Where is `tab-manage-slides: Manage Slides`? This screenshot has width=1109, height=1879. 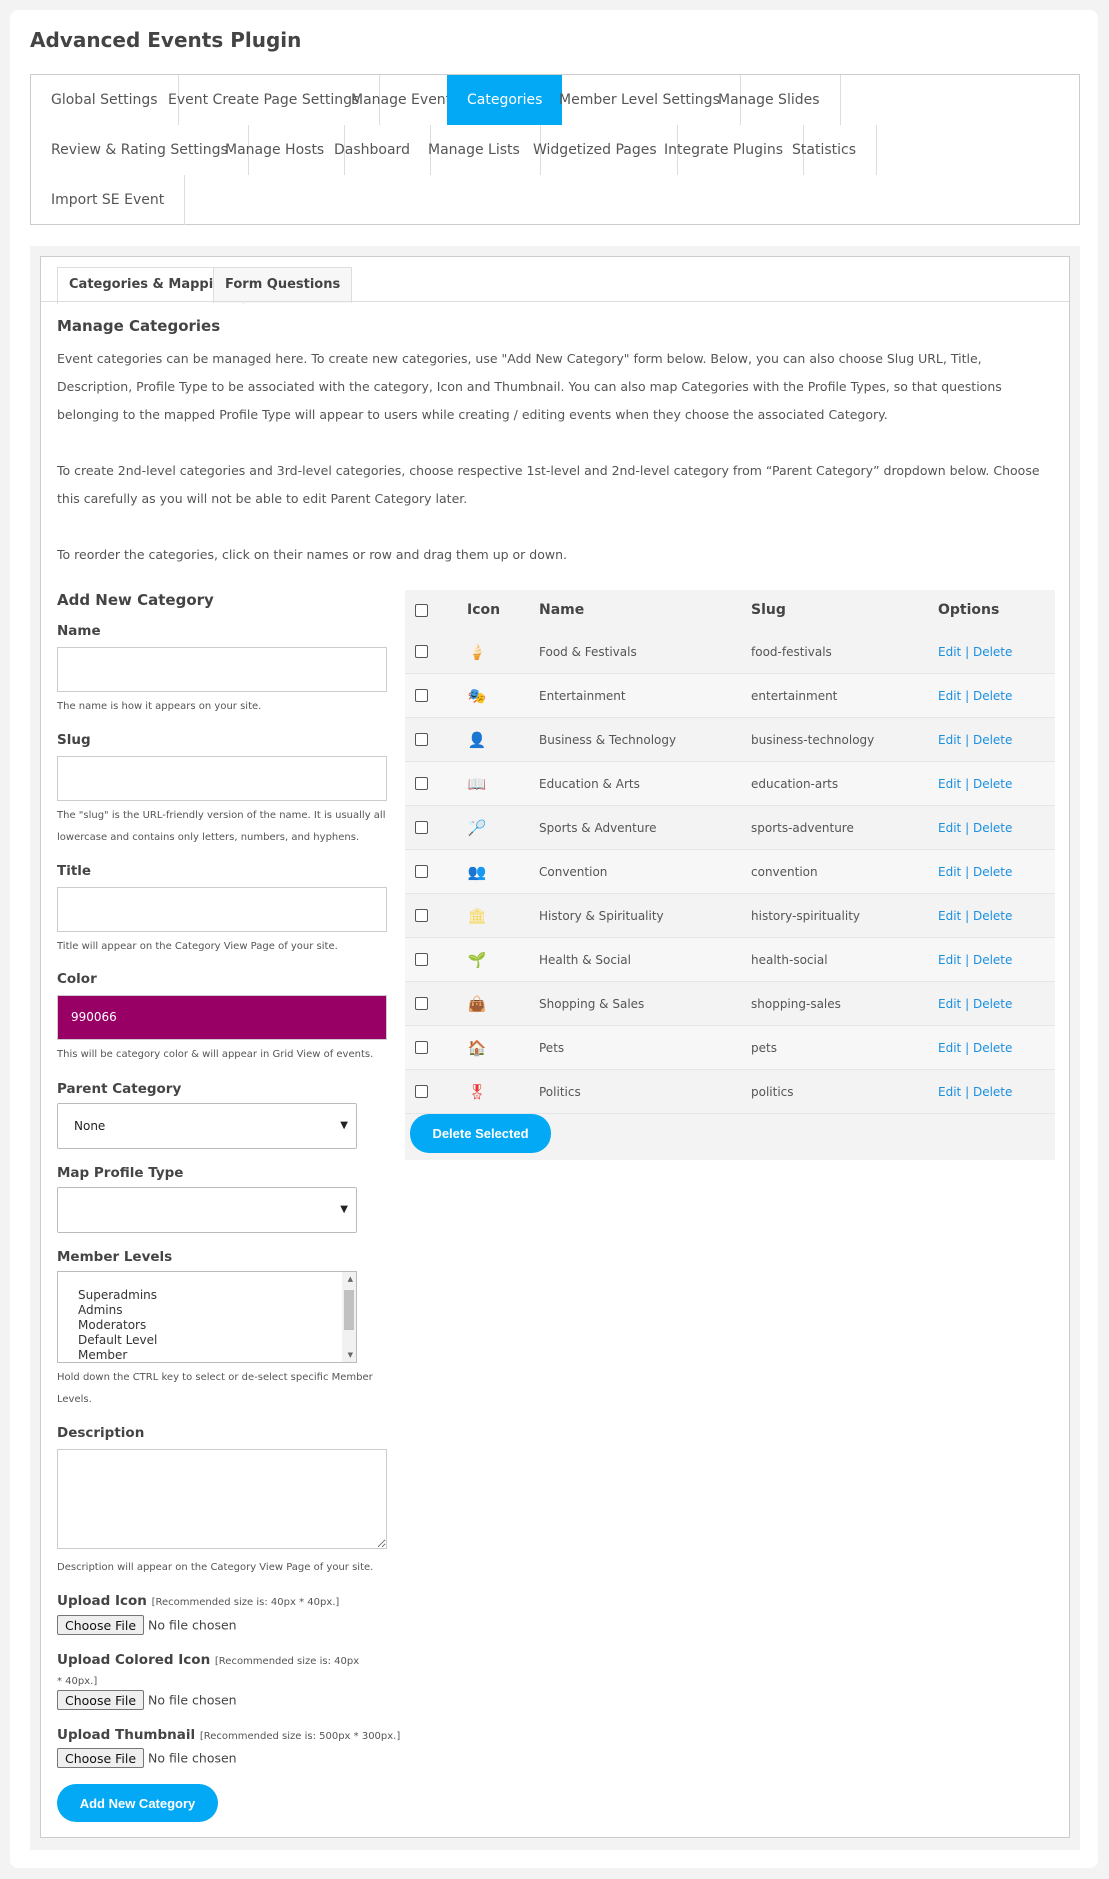 tab-manage-slides: Manage Slides is located at coordinates (769, 100).